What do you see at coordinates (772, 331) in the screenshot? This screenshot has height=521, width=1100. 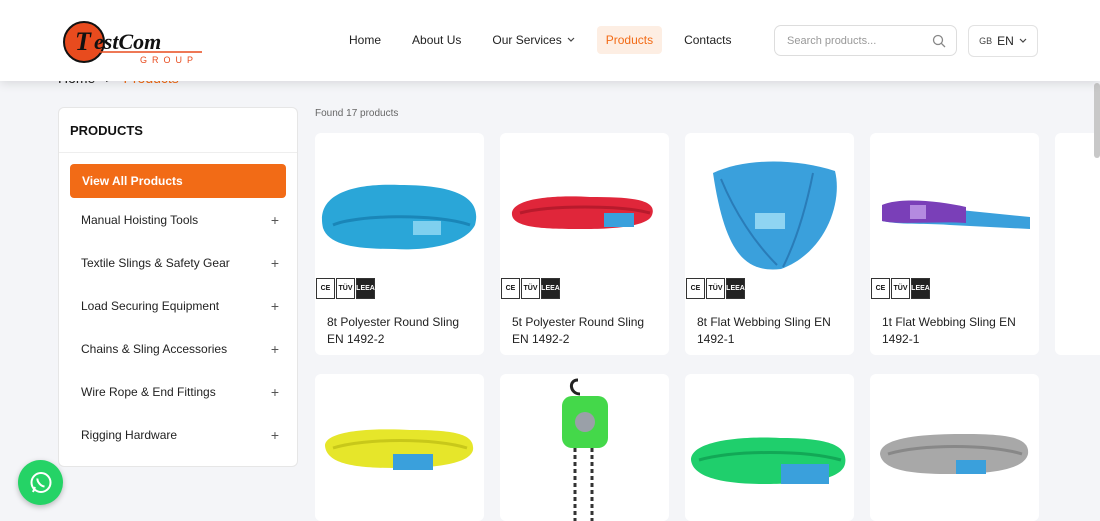 I see `product-name: 8t Flat Webbing Sling EN 1492-1` at bounding box center [772, 331].